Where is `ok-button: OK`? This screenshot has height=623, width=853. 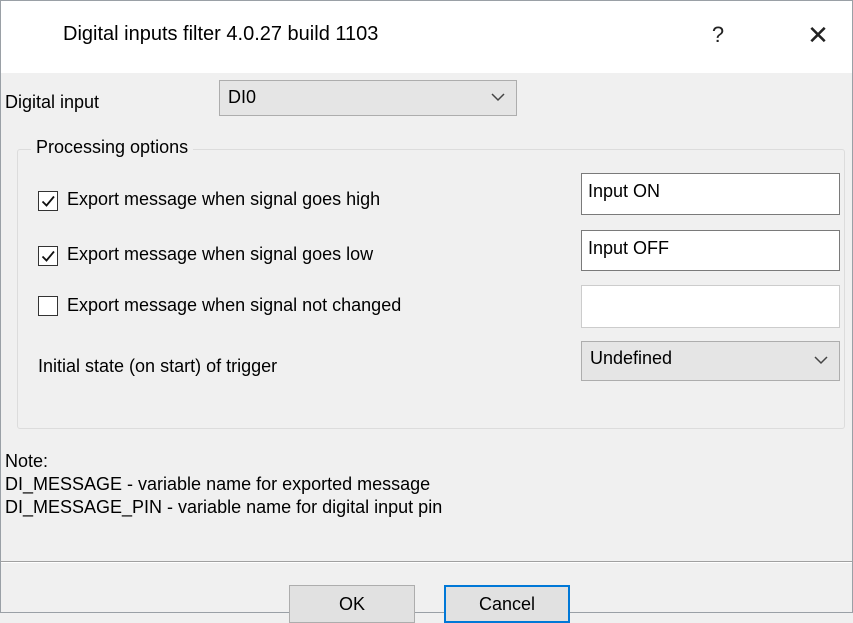
ok-button: OK is located at coordinates (352, 604).